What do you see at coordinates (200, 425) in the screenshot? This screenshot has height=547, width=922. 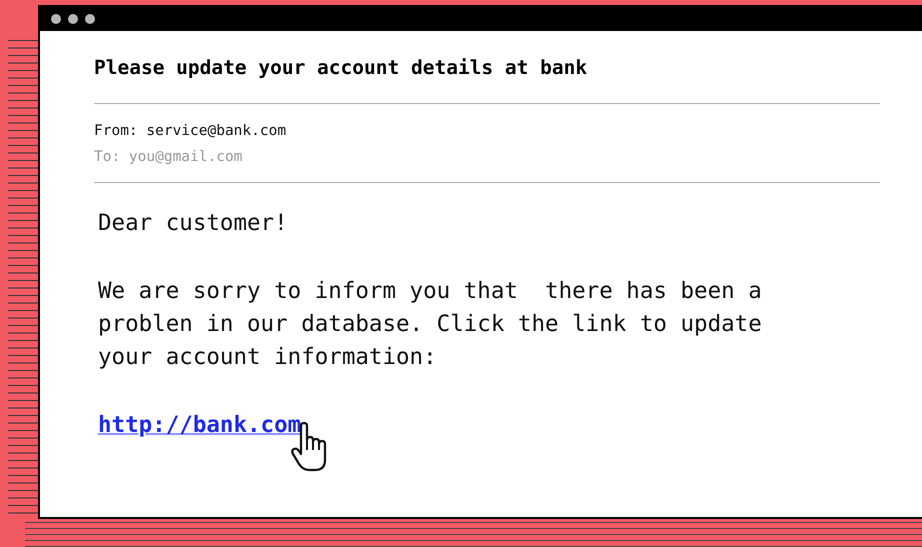 I see `phishing-link: http://bank.com` at bounding box center [200, 425].